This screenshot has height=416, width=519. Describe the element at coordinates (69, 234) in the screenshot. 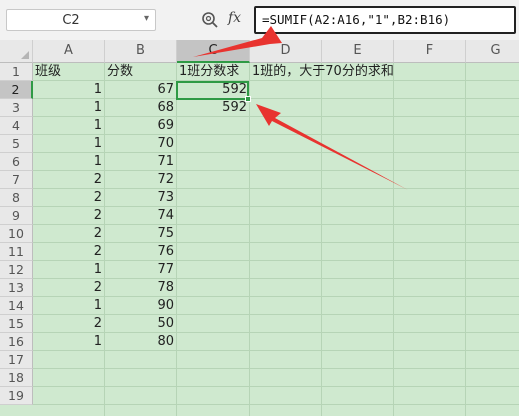

I see `cell-a10: 2` at that location.